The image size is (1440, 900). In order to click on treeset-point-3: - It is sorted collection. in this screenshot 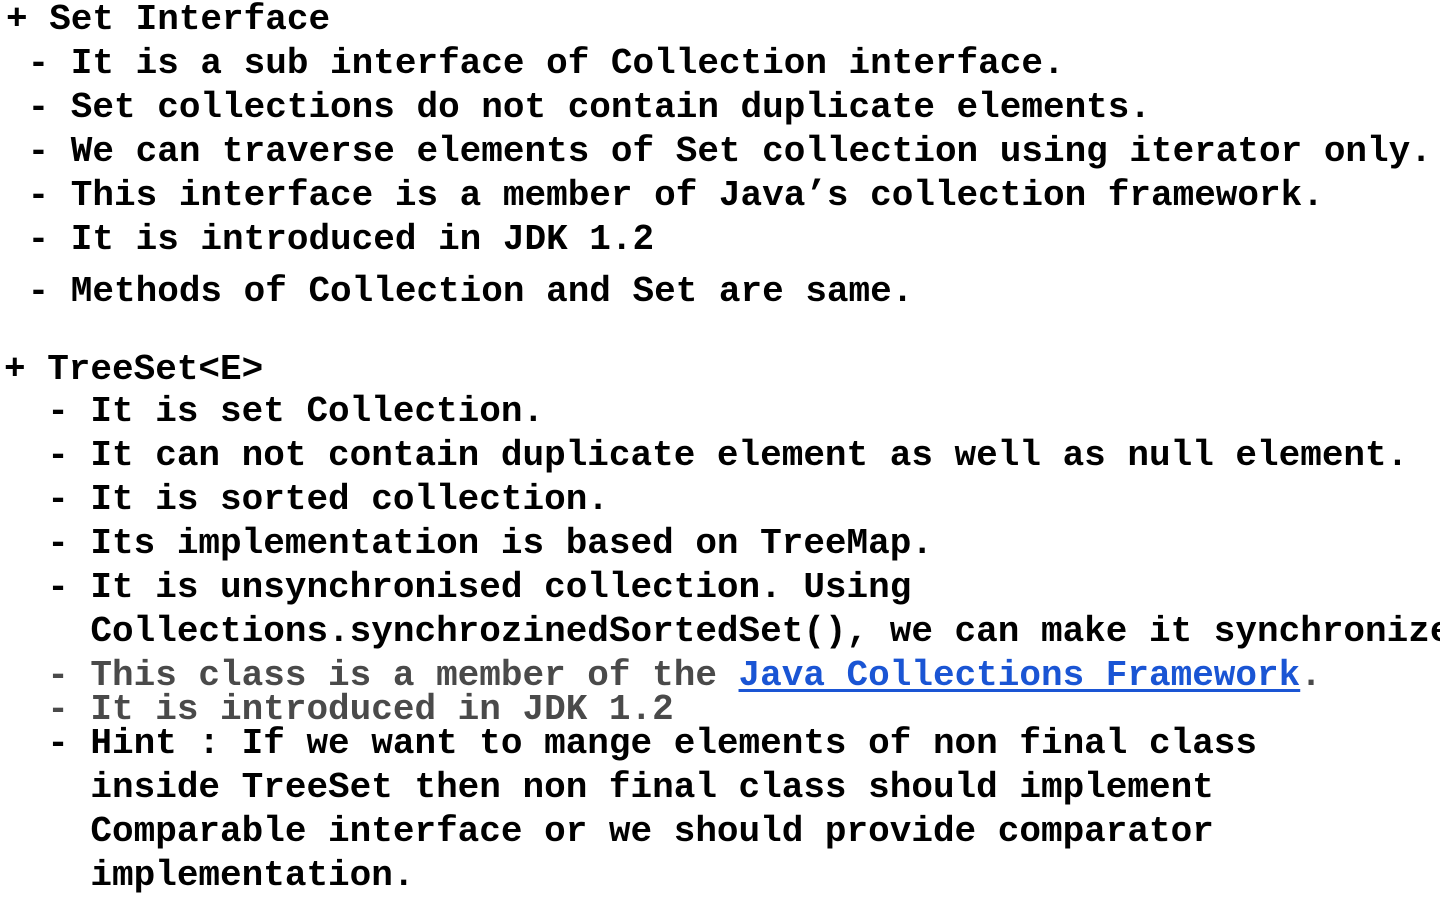, I will do `click(306, 499)`.